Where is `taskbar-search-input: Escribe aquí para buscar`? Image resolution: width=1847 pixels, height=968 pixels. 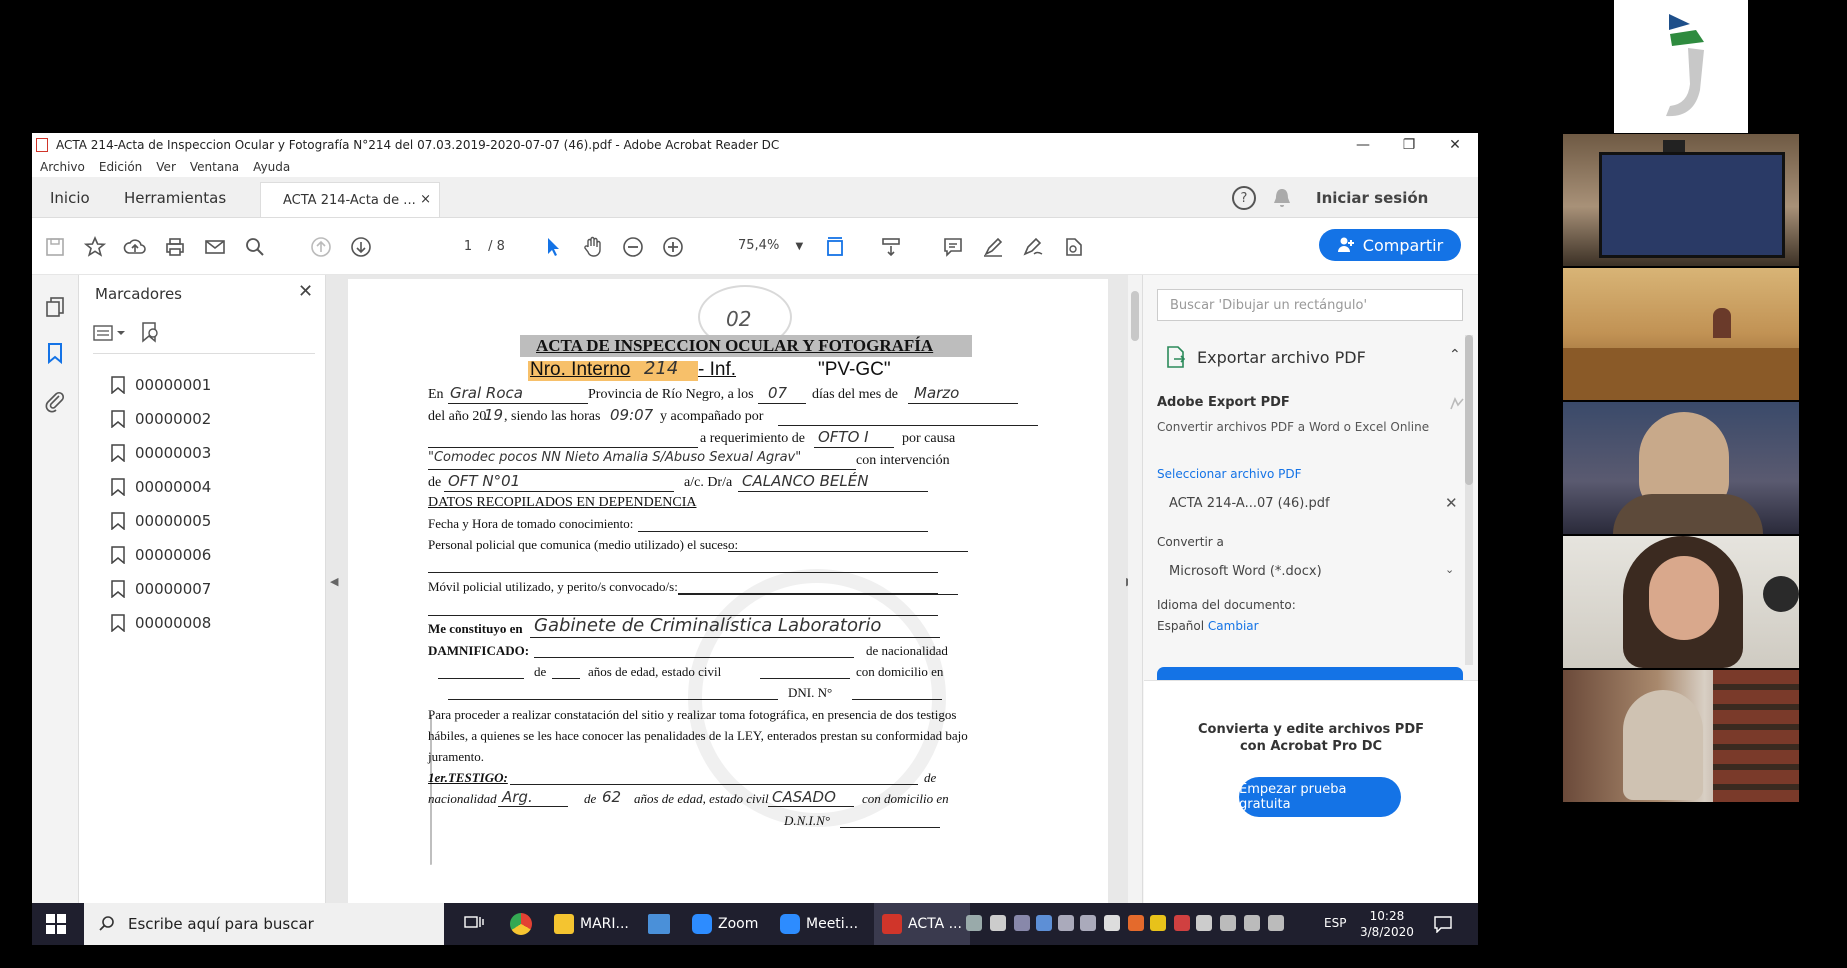 taskbar-search-input: Escribe aquí para buscar is located at coordinates (264, 924).